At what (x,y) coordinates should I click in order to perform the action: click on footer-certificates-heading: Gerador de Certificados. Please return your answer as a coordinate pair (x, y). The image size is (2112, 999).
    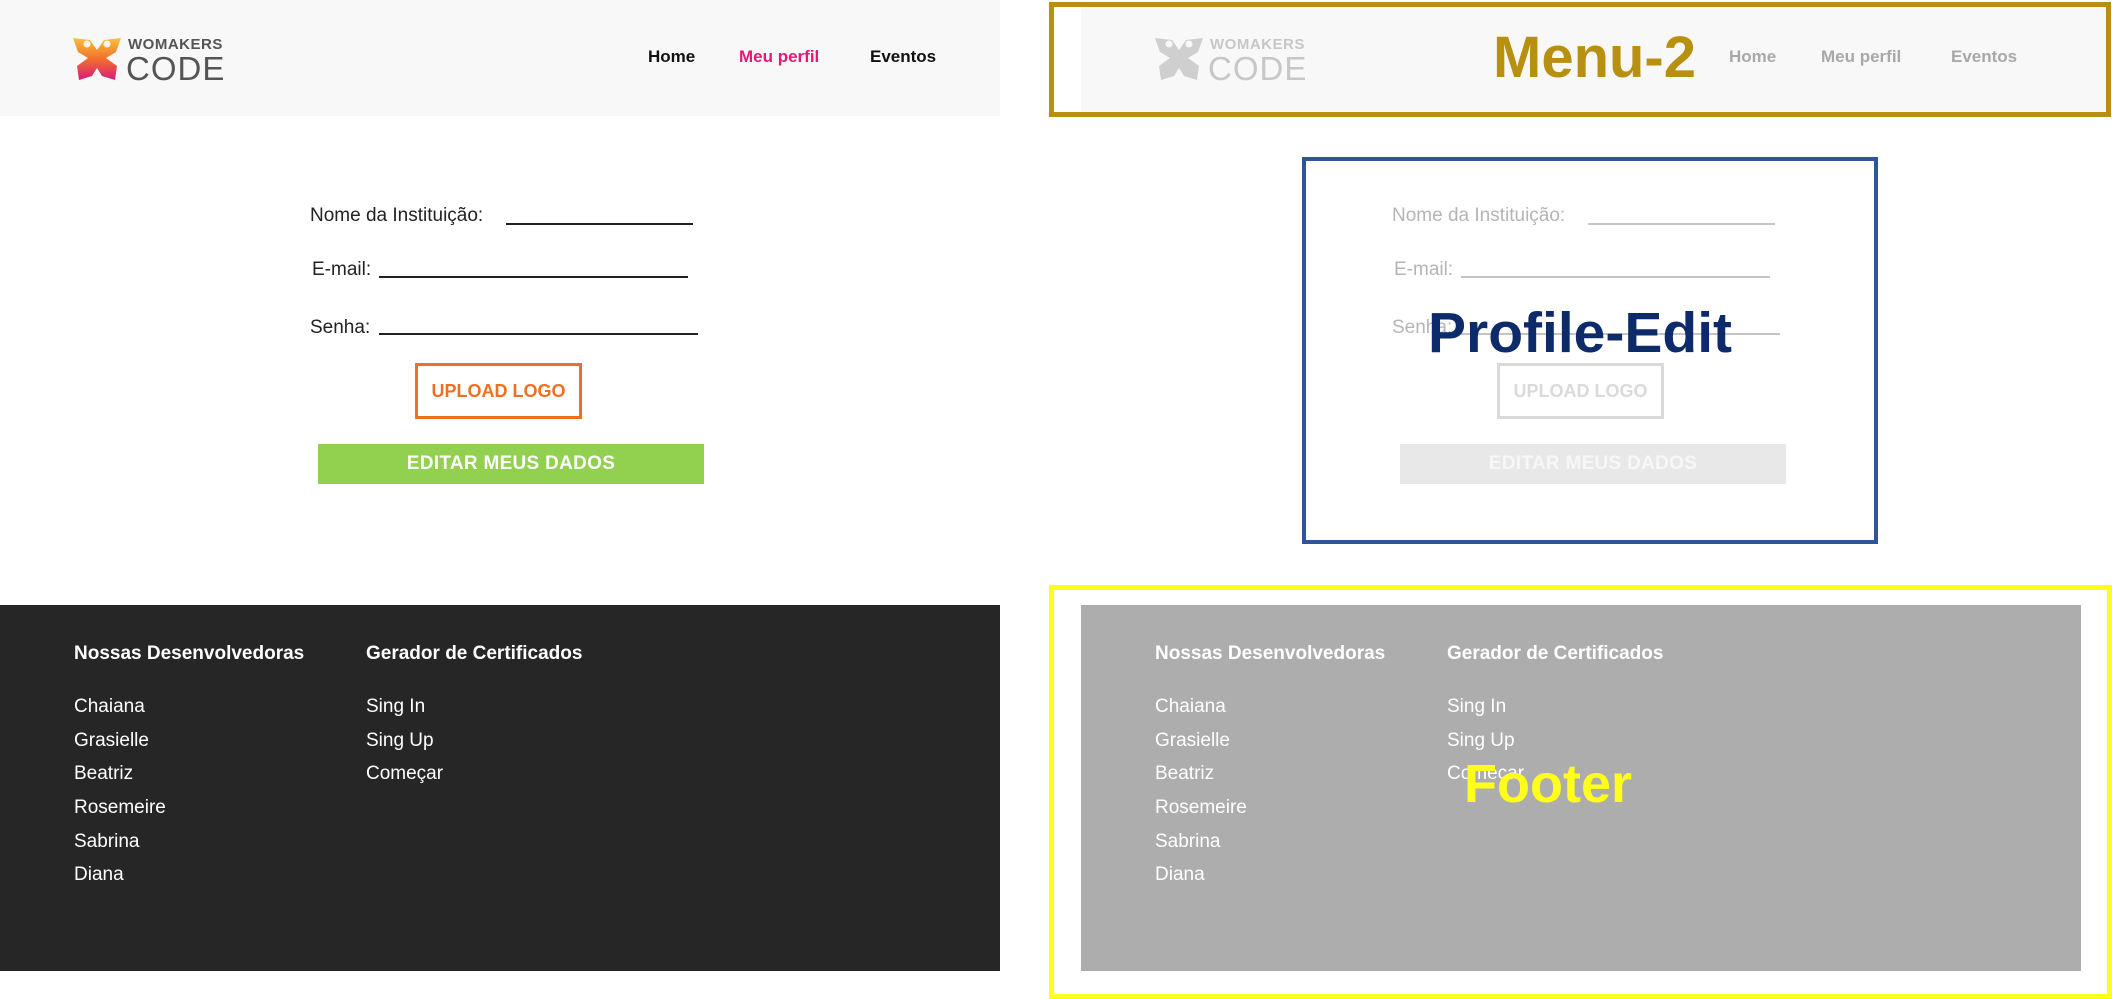
    Looking at the image, I should click on (474, 653).